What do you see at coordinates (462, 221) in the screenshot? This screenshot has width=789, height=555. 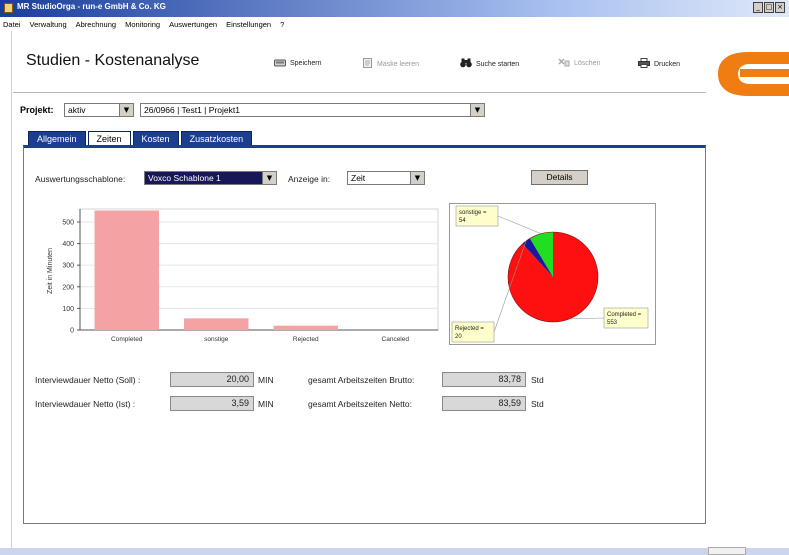 I see `pie-callout-value: 54` at bounding box center [462, 221].